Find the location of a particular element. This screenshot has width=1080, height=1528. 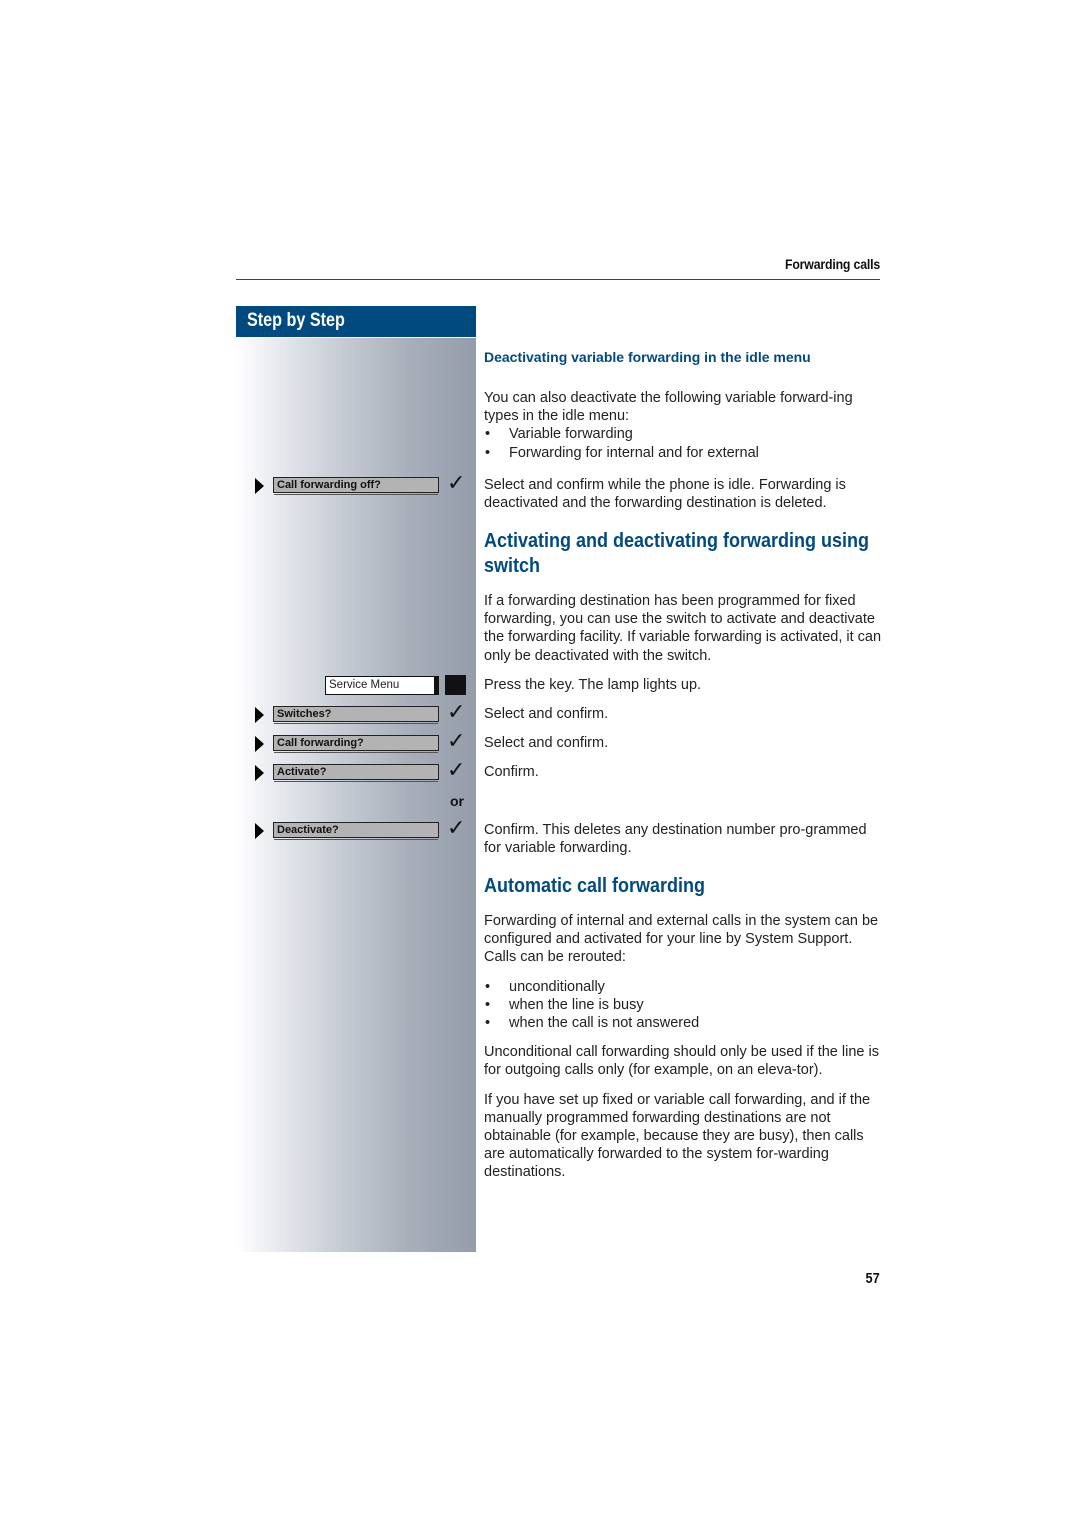

automatic-heading: Automatic call forwarding is located at coordinates (595, 886).